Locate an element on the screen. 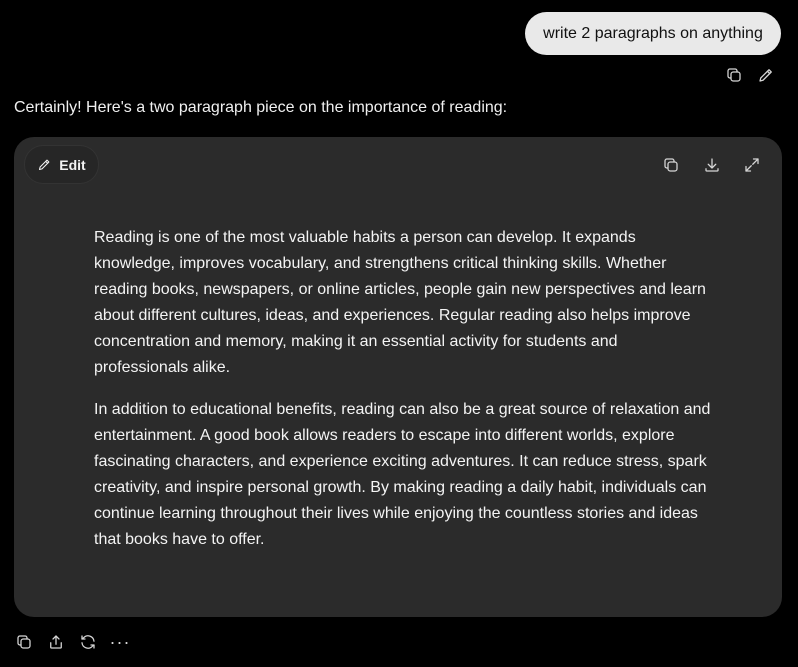 The width and height of the screenshot is (798, 667). copy-response-button is located at coordinates (24, 642).